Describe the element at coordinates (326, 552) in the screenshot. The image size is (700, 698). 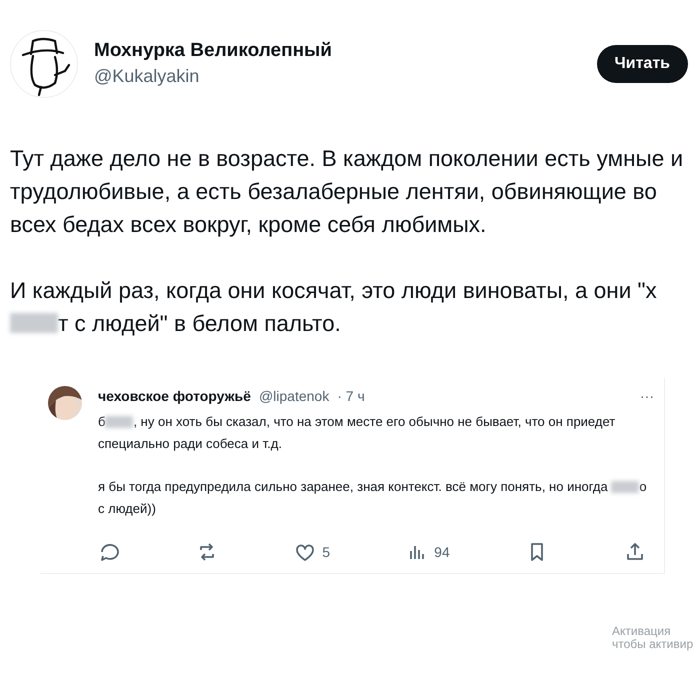
I see `action-count: 5` at that location.